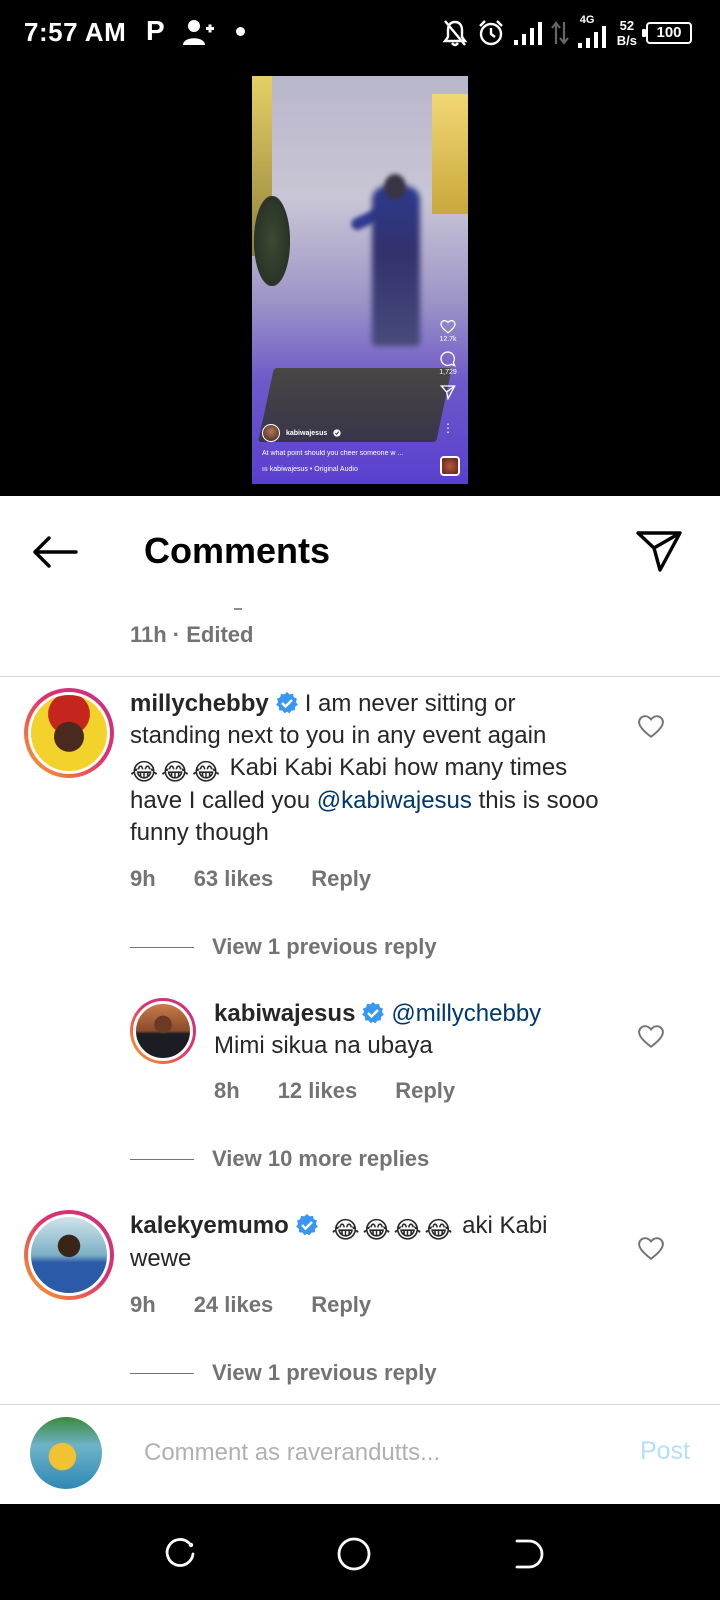  I want to click on send-icon, so click(659, 551).